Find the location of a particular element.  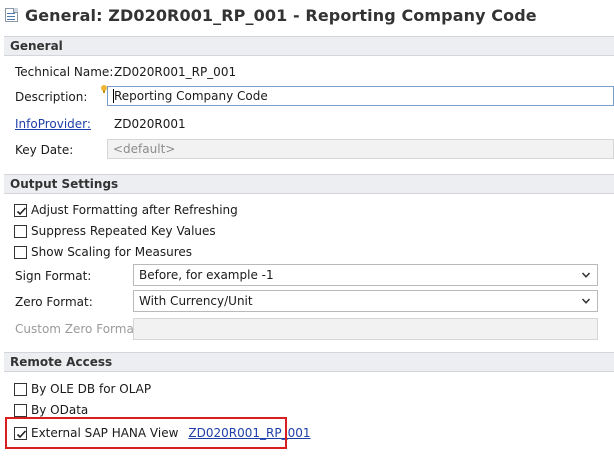

odata-label: By OData is located at coordinates (60, 410).